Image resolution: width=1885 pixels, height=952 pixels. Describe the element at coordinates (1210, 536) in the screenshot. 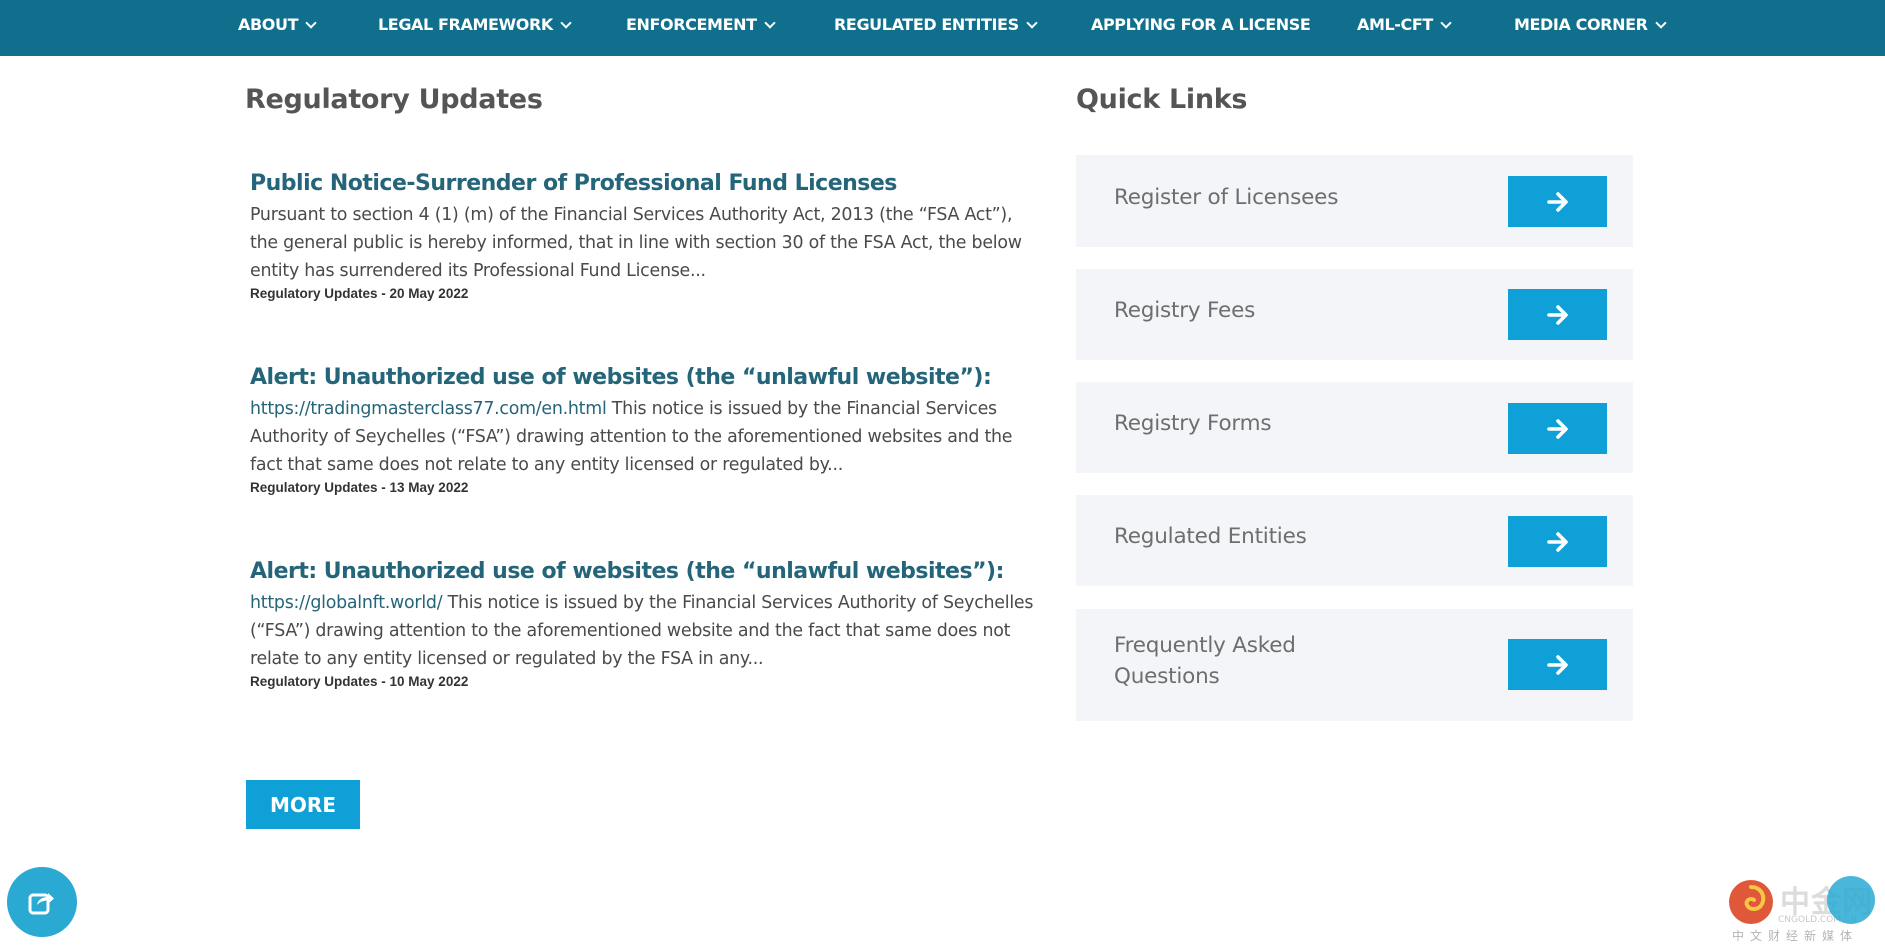

I see `quick-link-label: Regulated Entities` at that location.